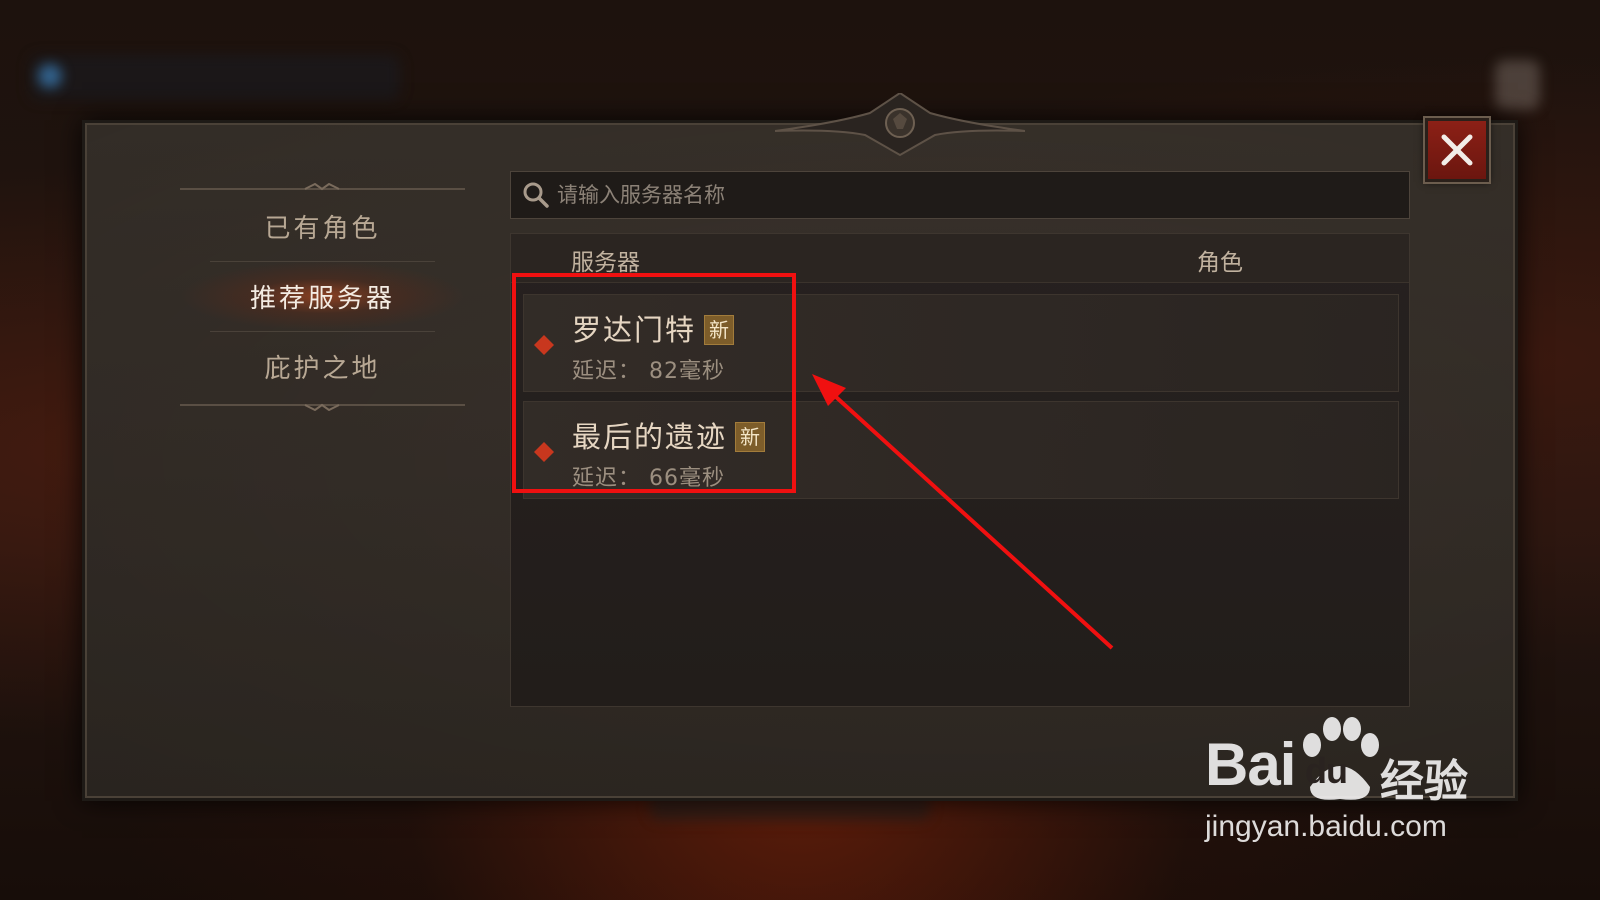 The height and width of the screenshot is (900, 1600). I want to click on nav-owned-characters: 已有角色, so click(322, 226).